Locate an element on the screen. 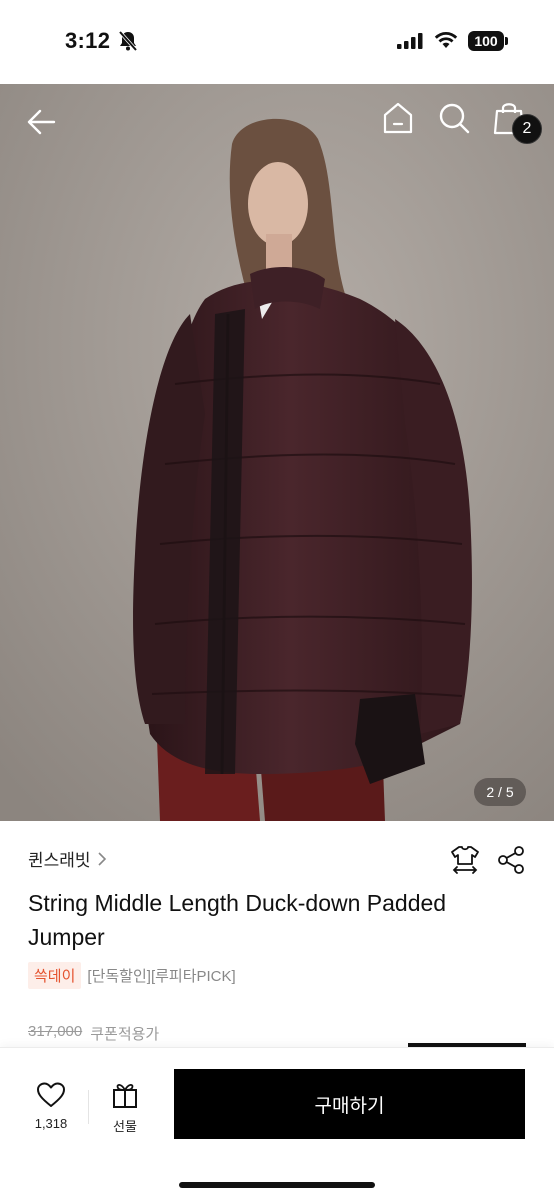 The image size is (554, 1201). divider is located at coordinates (88, 1107).